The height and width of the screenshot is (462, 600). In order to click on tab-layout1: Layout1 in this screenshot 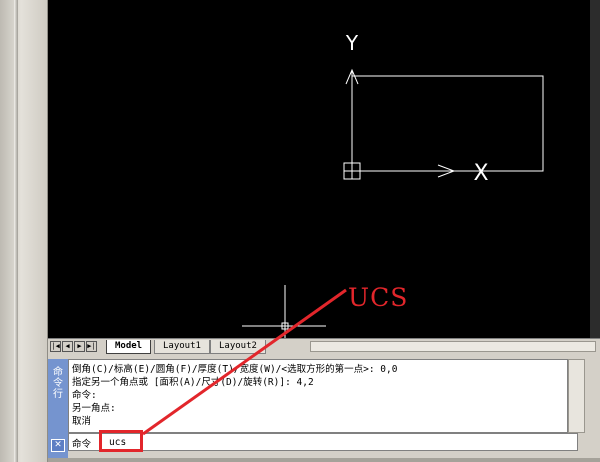, I will do `click(182, 347)`.